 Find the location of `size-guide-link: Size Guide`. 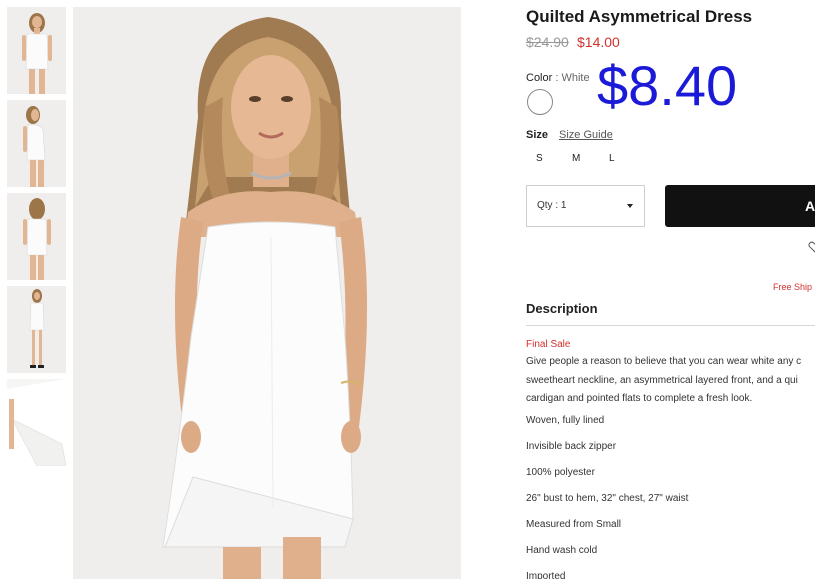

size-guide-link: Size Guide is located at coordinates (586, 135).